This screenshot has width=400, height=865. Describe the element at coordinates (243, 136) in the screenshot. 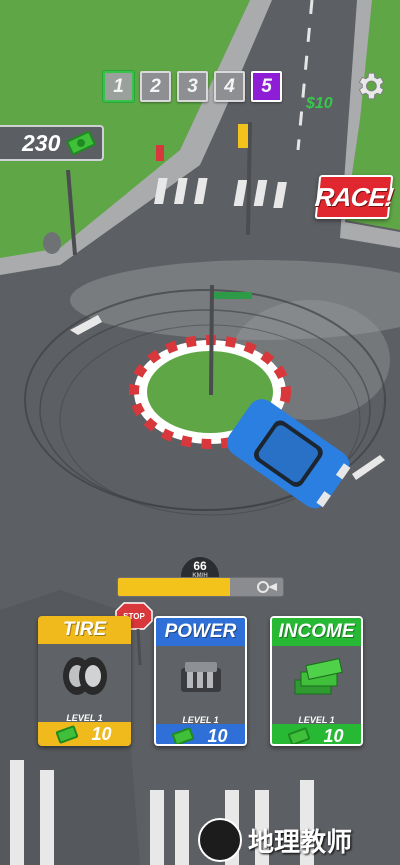

I see `traffic-light` at that location.